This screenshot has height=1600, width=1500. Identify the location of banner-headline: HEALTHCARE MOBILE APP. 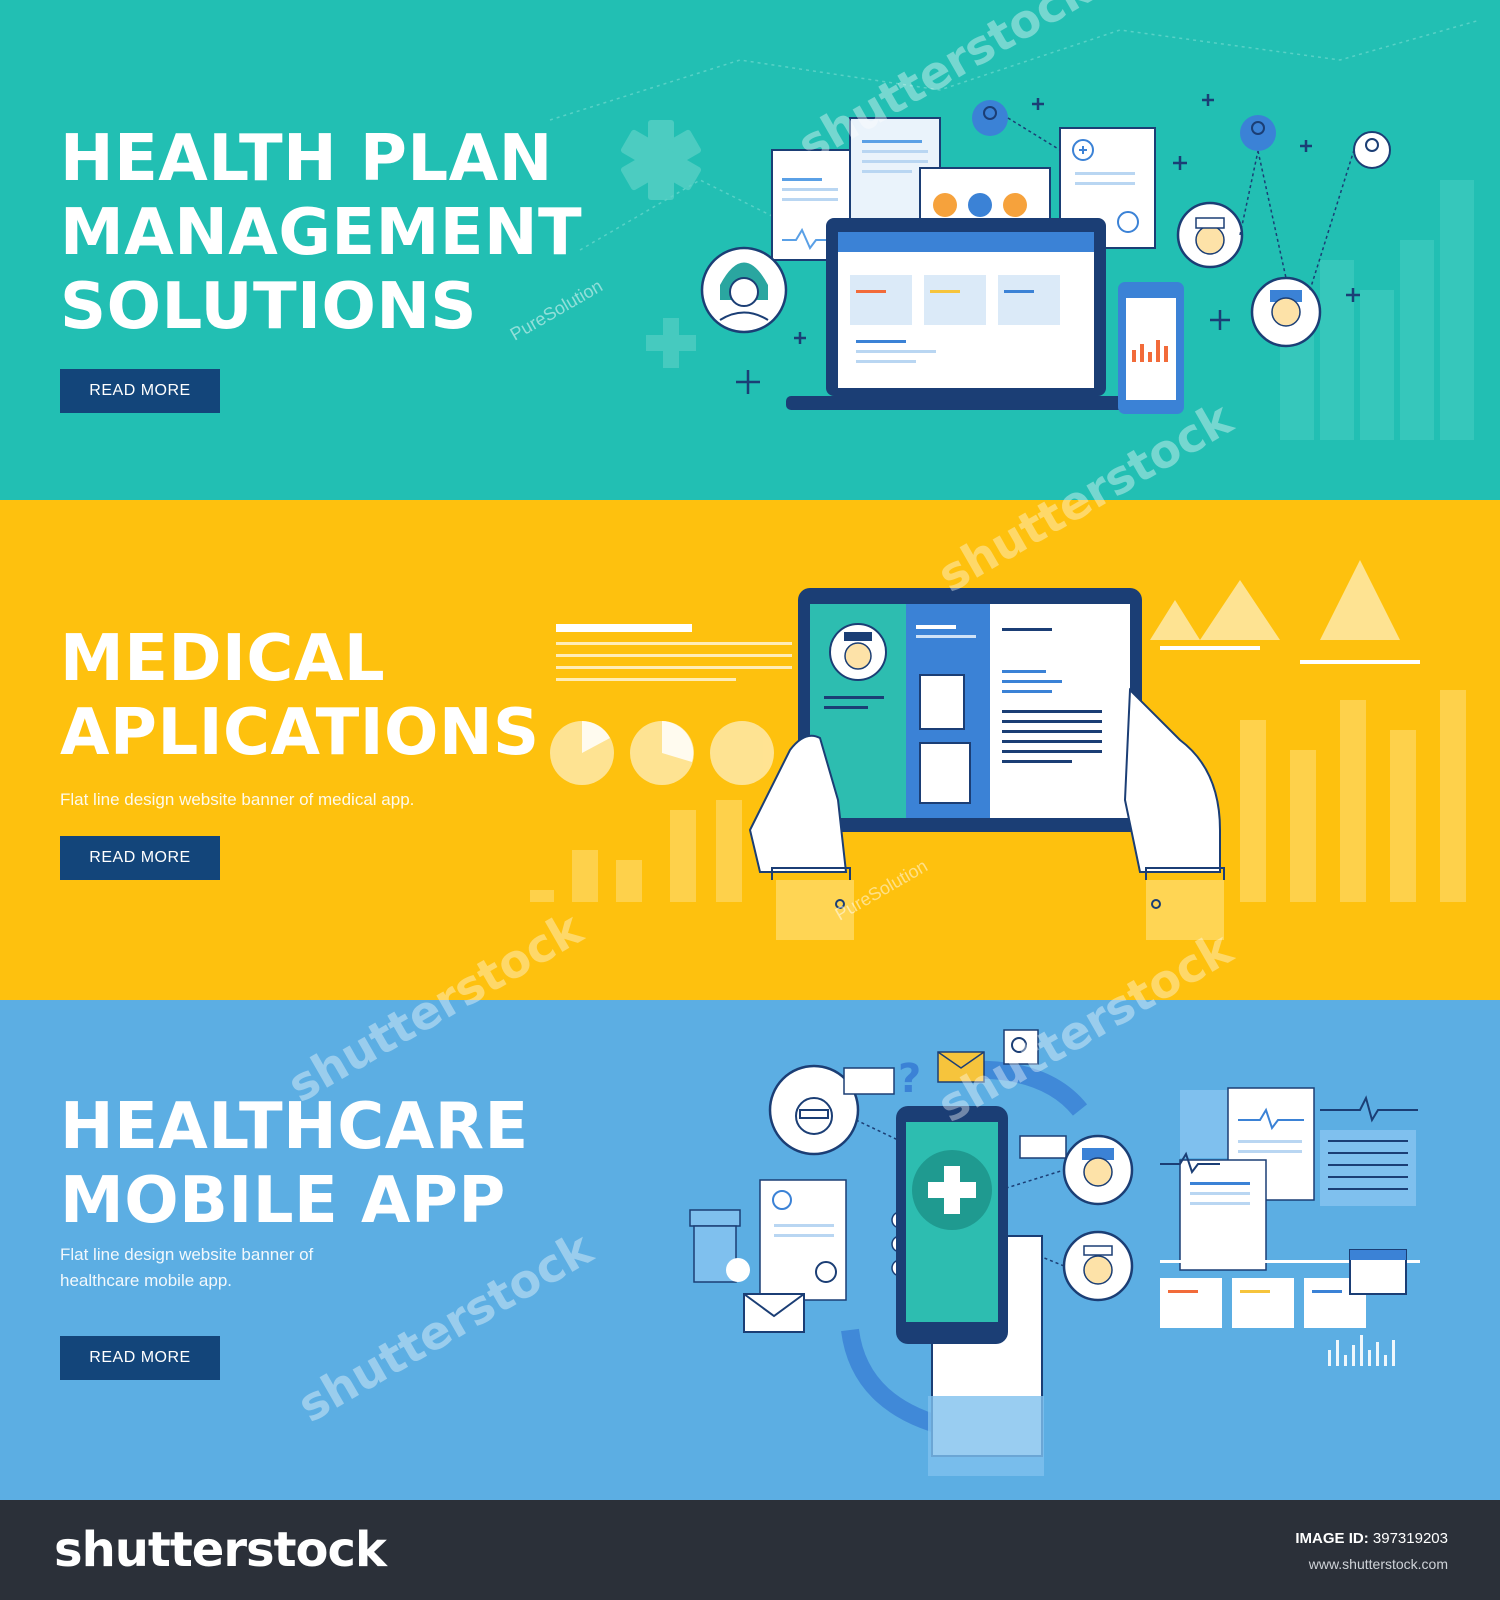
(294, 1164).